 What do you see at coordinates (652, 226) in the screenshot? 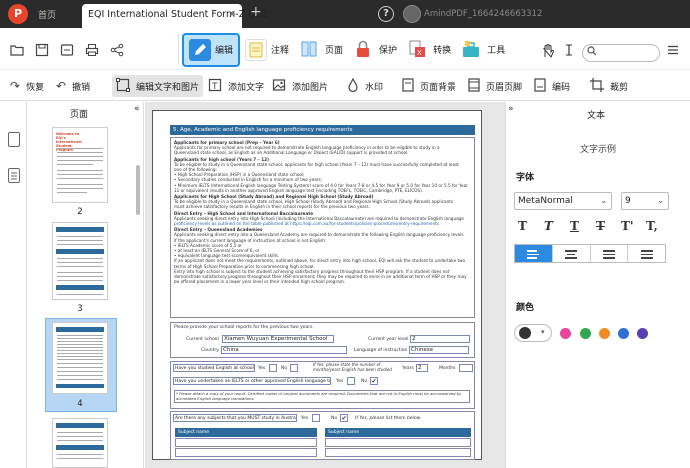
I see `subscript-icon: T,` at bounding box center [652, 226].